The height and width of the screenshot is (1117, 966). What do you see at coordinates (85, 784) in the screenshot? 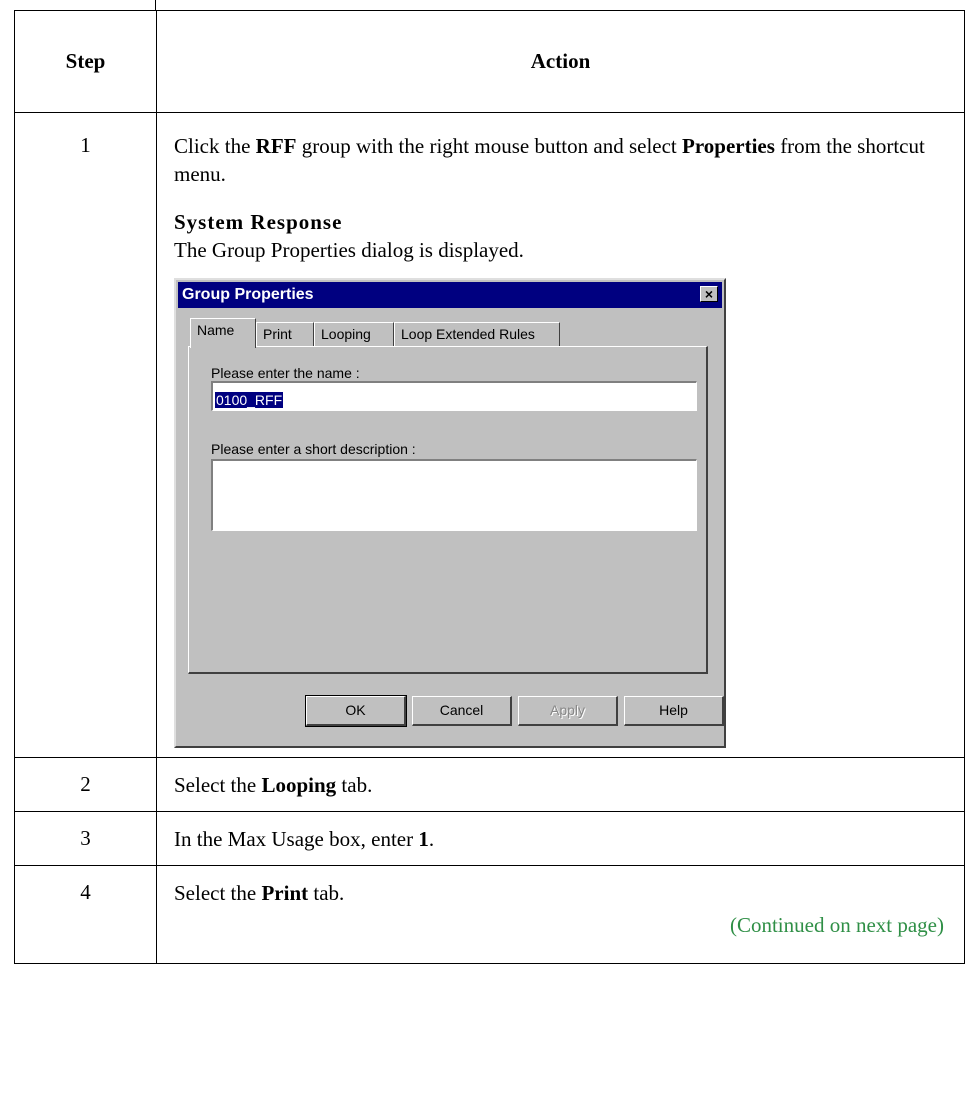
I see `step-number: 2` at bounding box center [85, 784].